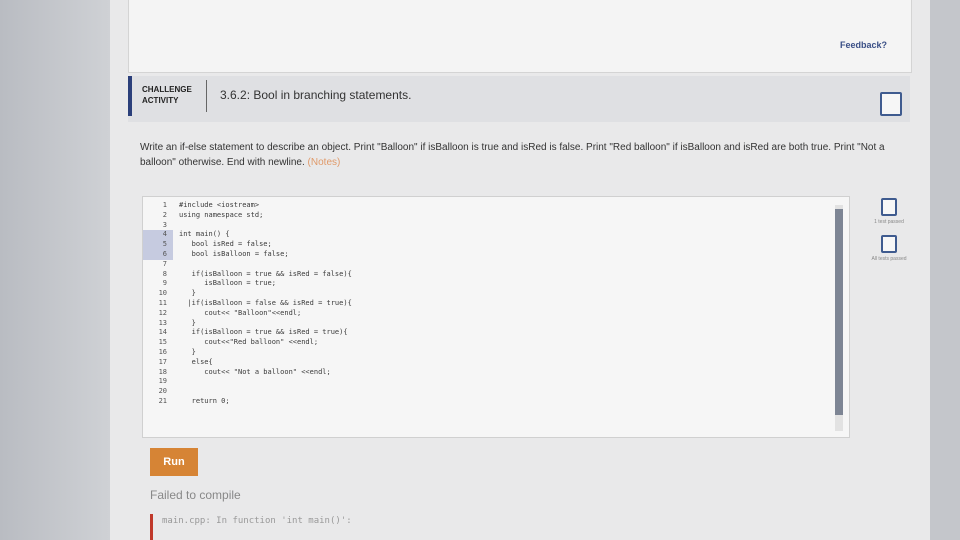  I want to click on run-button: Run, so click(174, 462).